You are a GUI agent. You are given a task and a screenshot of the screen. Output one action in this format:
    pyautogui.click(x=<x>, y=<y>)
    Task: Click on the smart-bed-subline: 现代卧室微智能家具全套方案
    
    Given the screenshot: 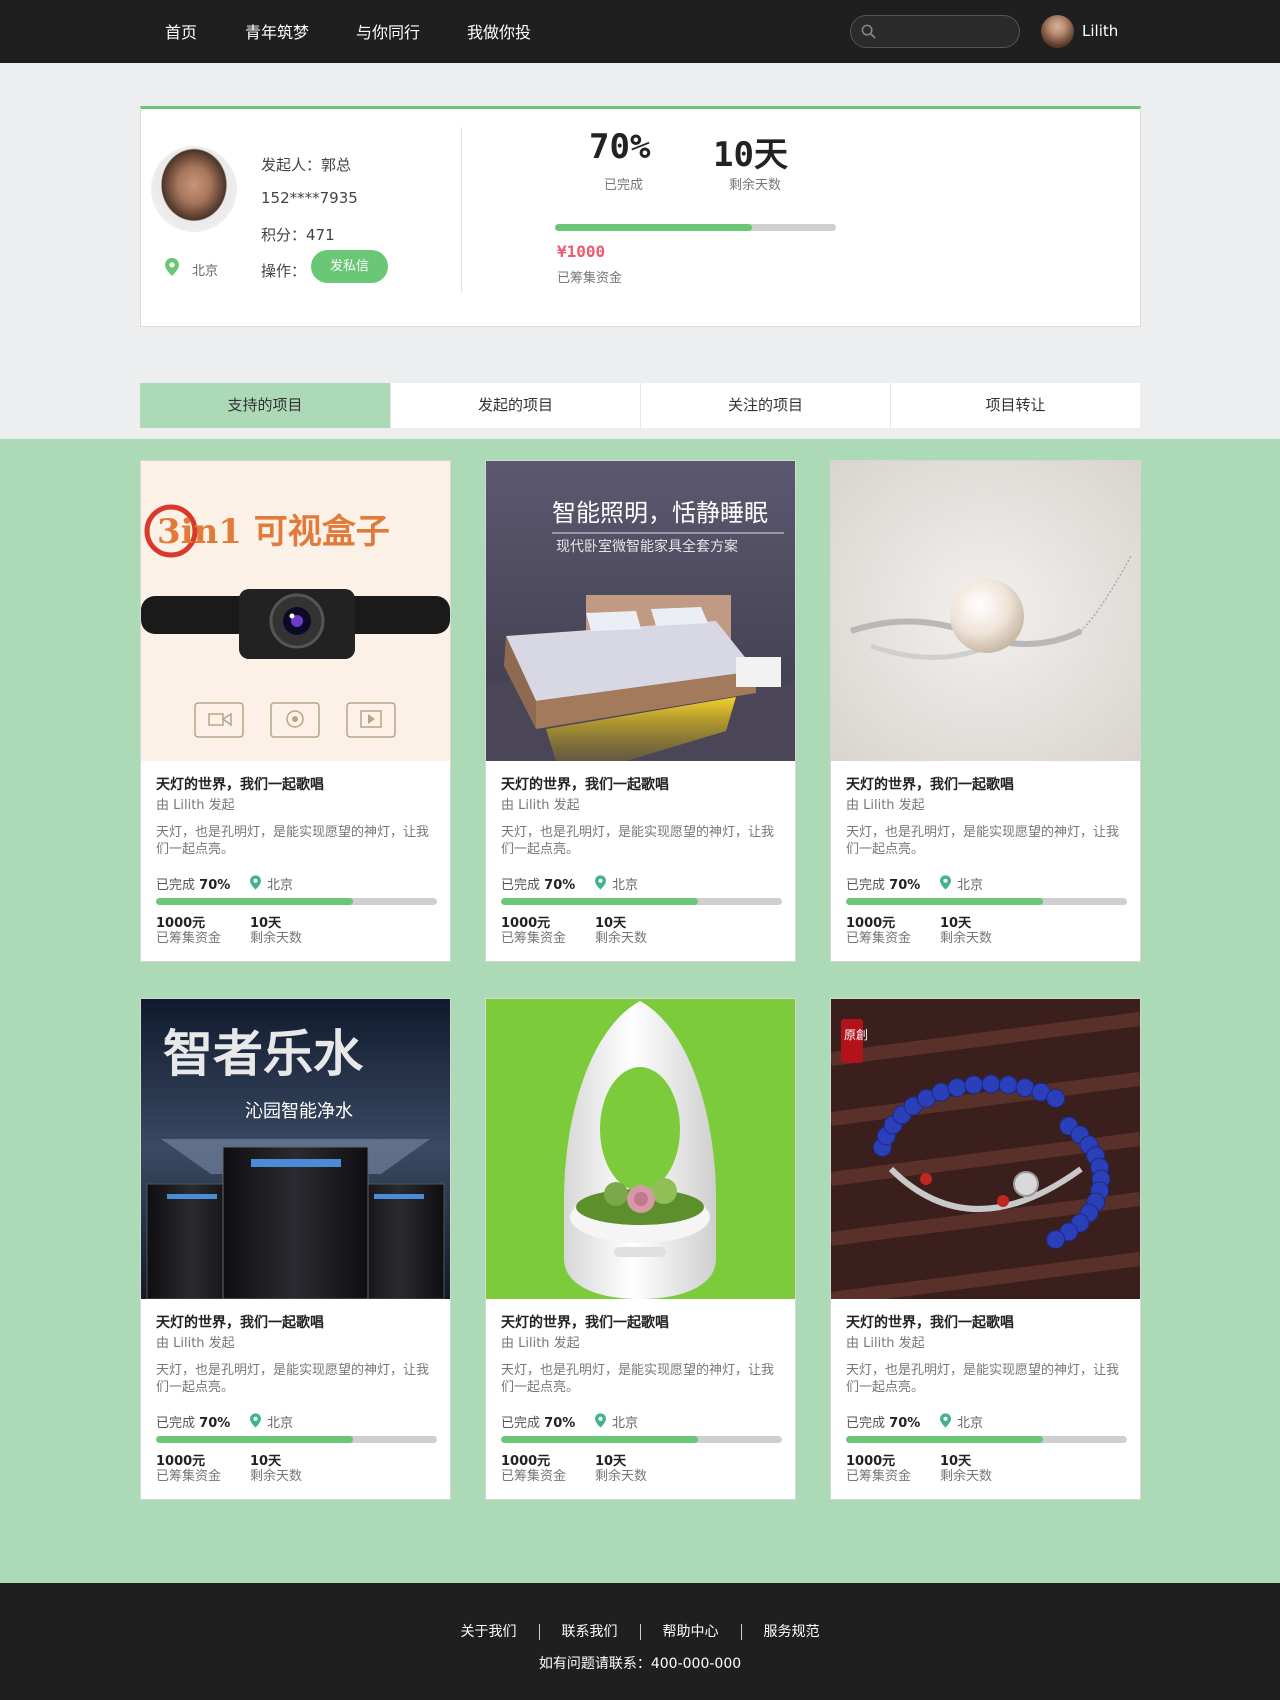 What is the action you would take?
    pyautogui.click(x=647, y=546)
    